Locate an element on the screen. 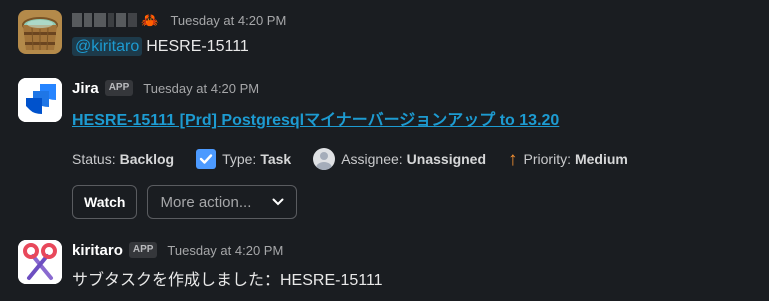 This screenshot has height=301, width=769. redacted-sender-name is located at coordinates (104, 20).